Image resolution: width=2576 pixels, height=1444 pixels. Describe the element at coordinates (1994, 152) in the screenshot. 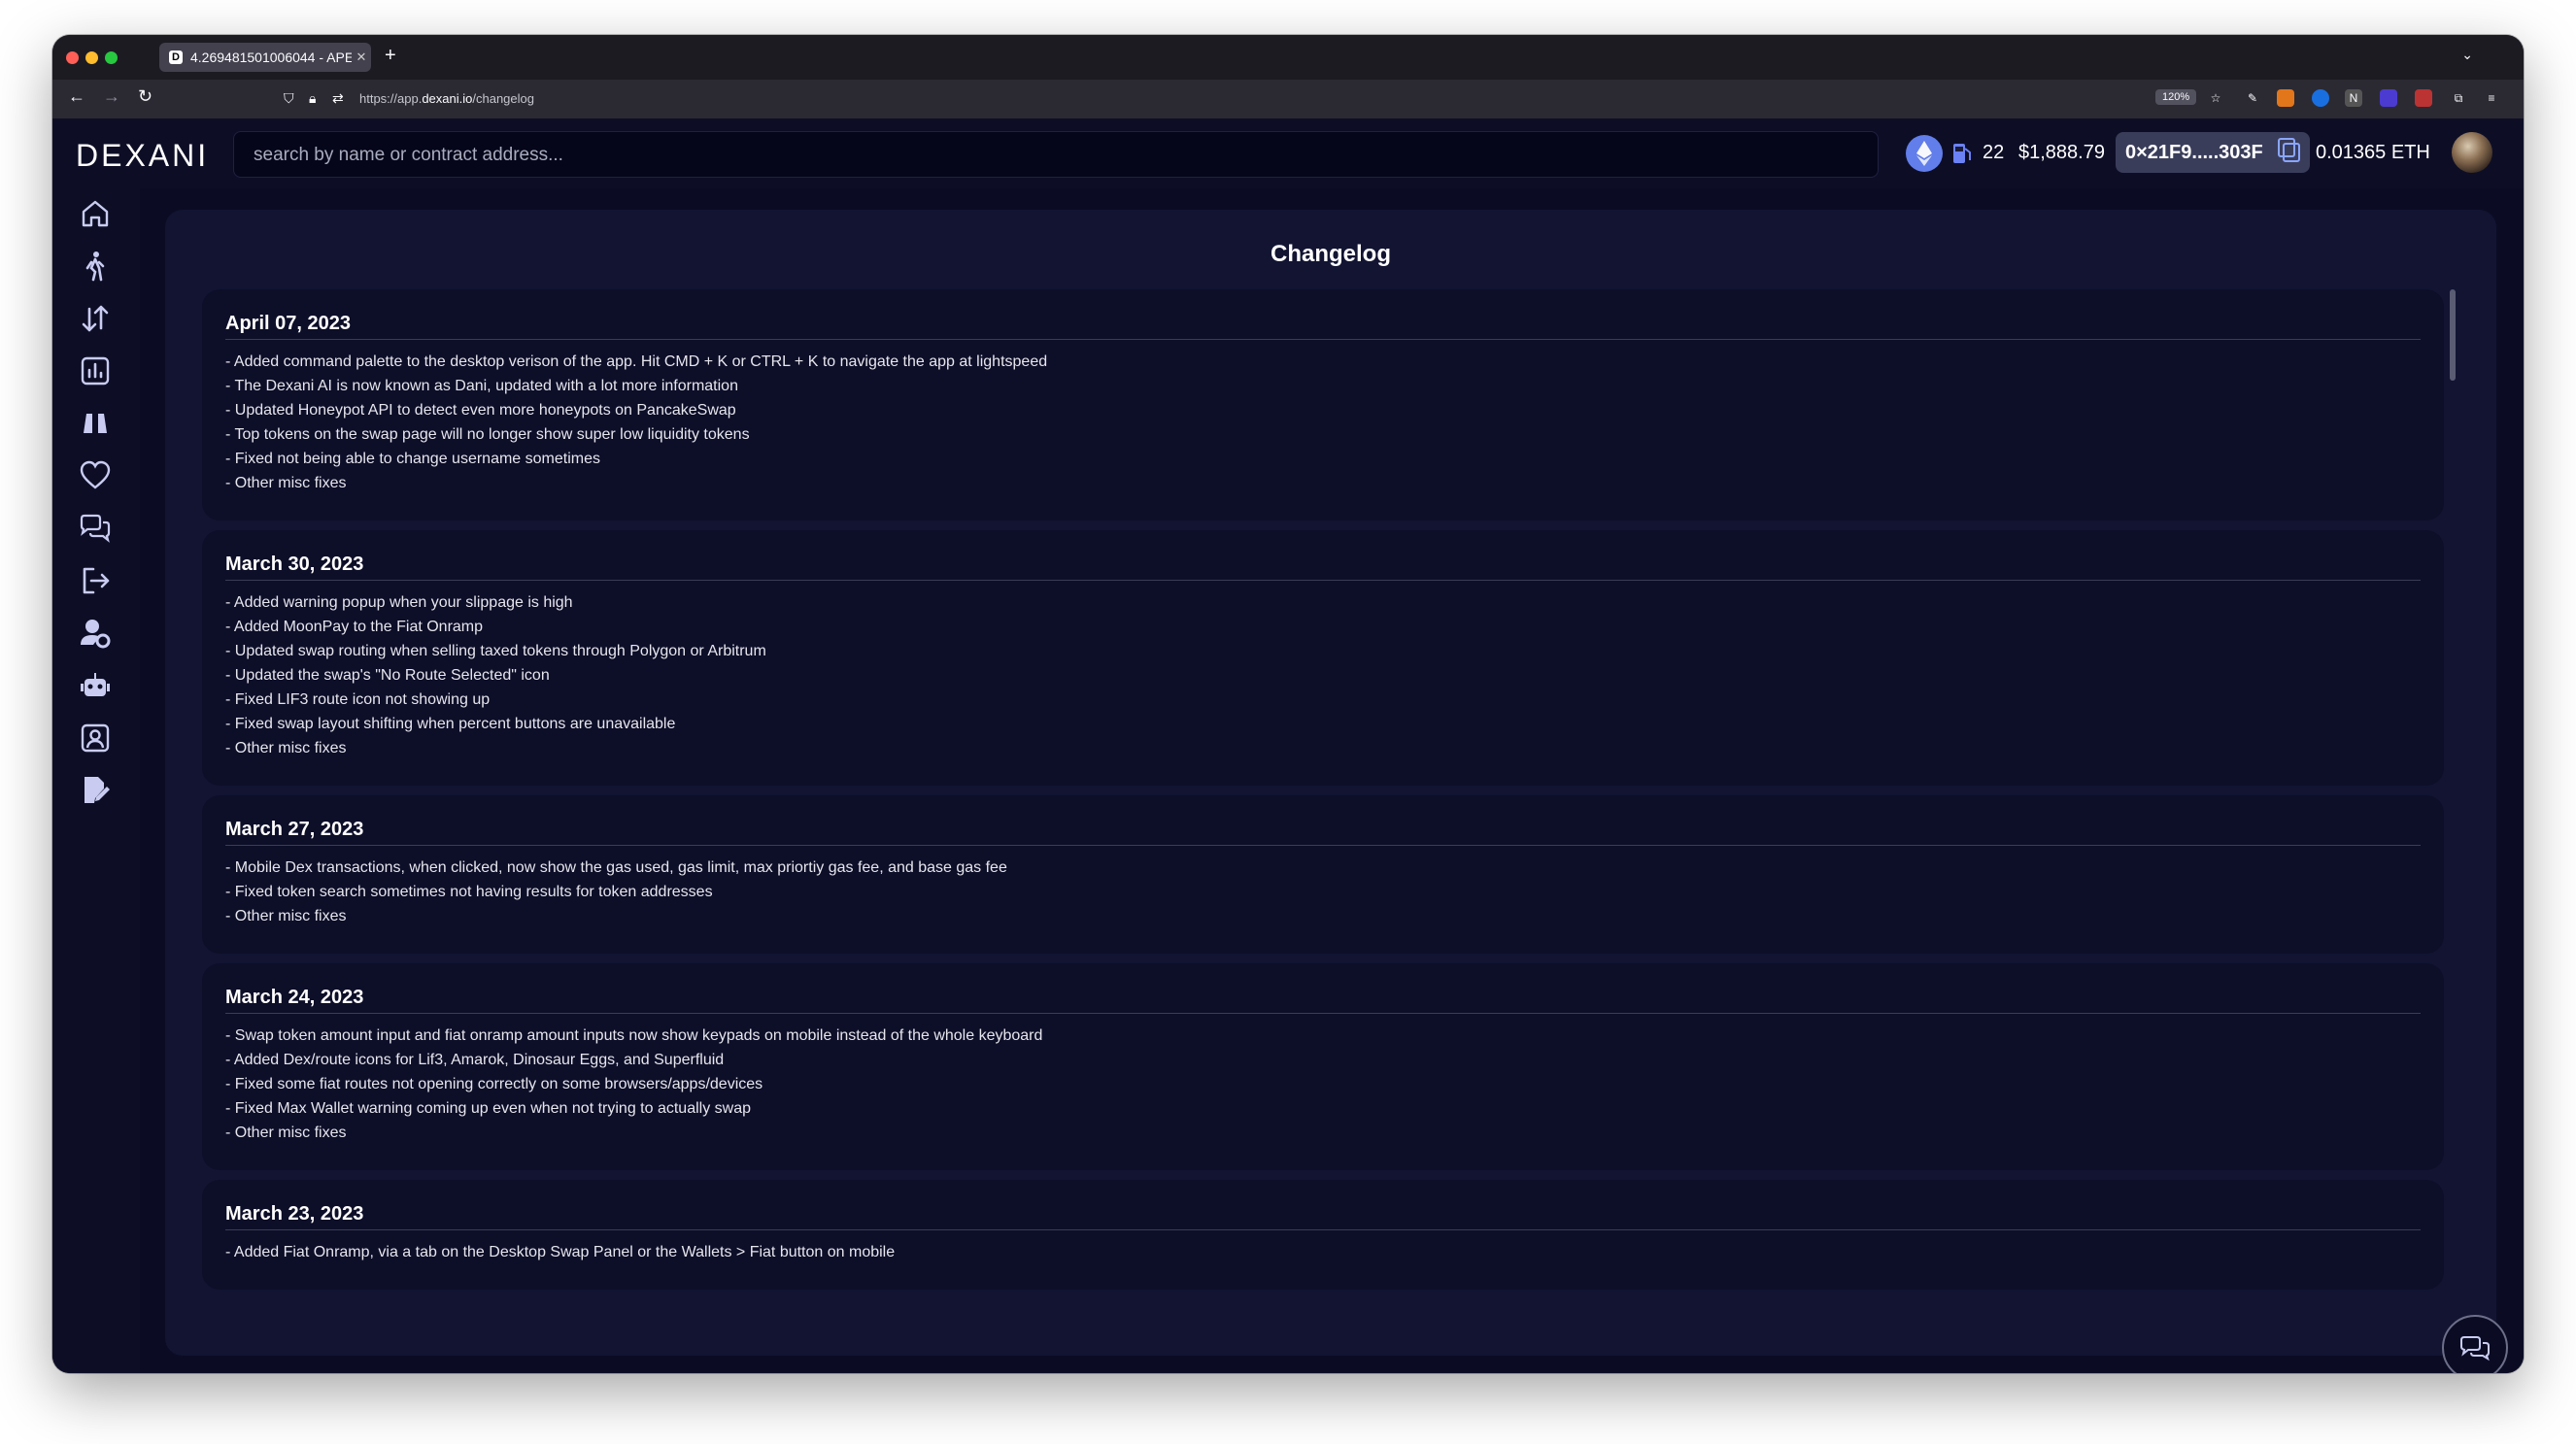

I see `gas-price: 22` at that location.